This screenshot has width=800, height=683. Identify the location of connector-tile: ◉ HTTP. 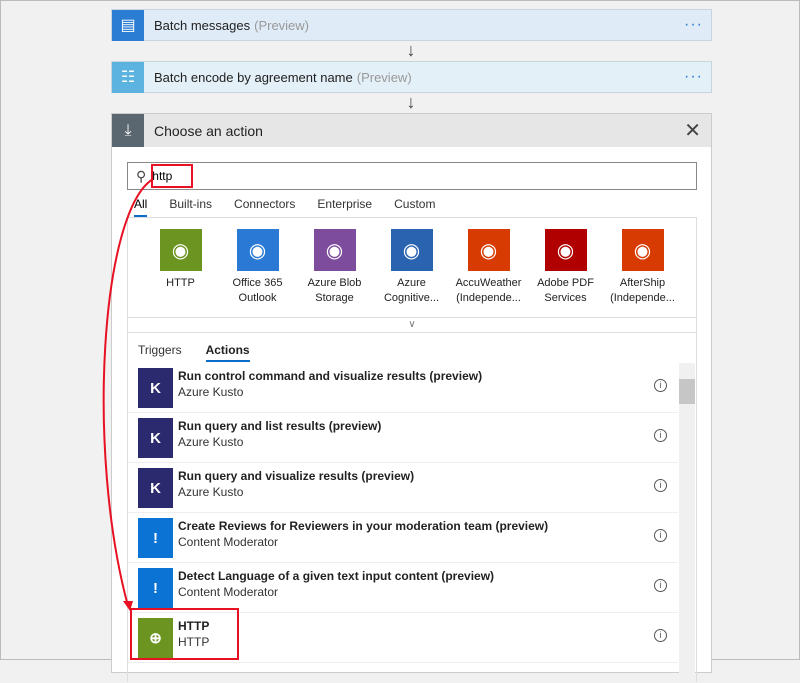
(180, 267).